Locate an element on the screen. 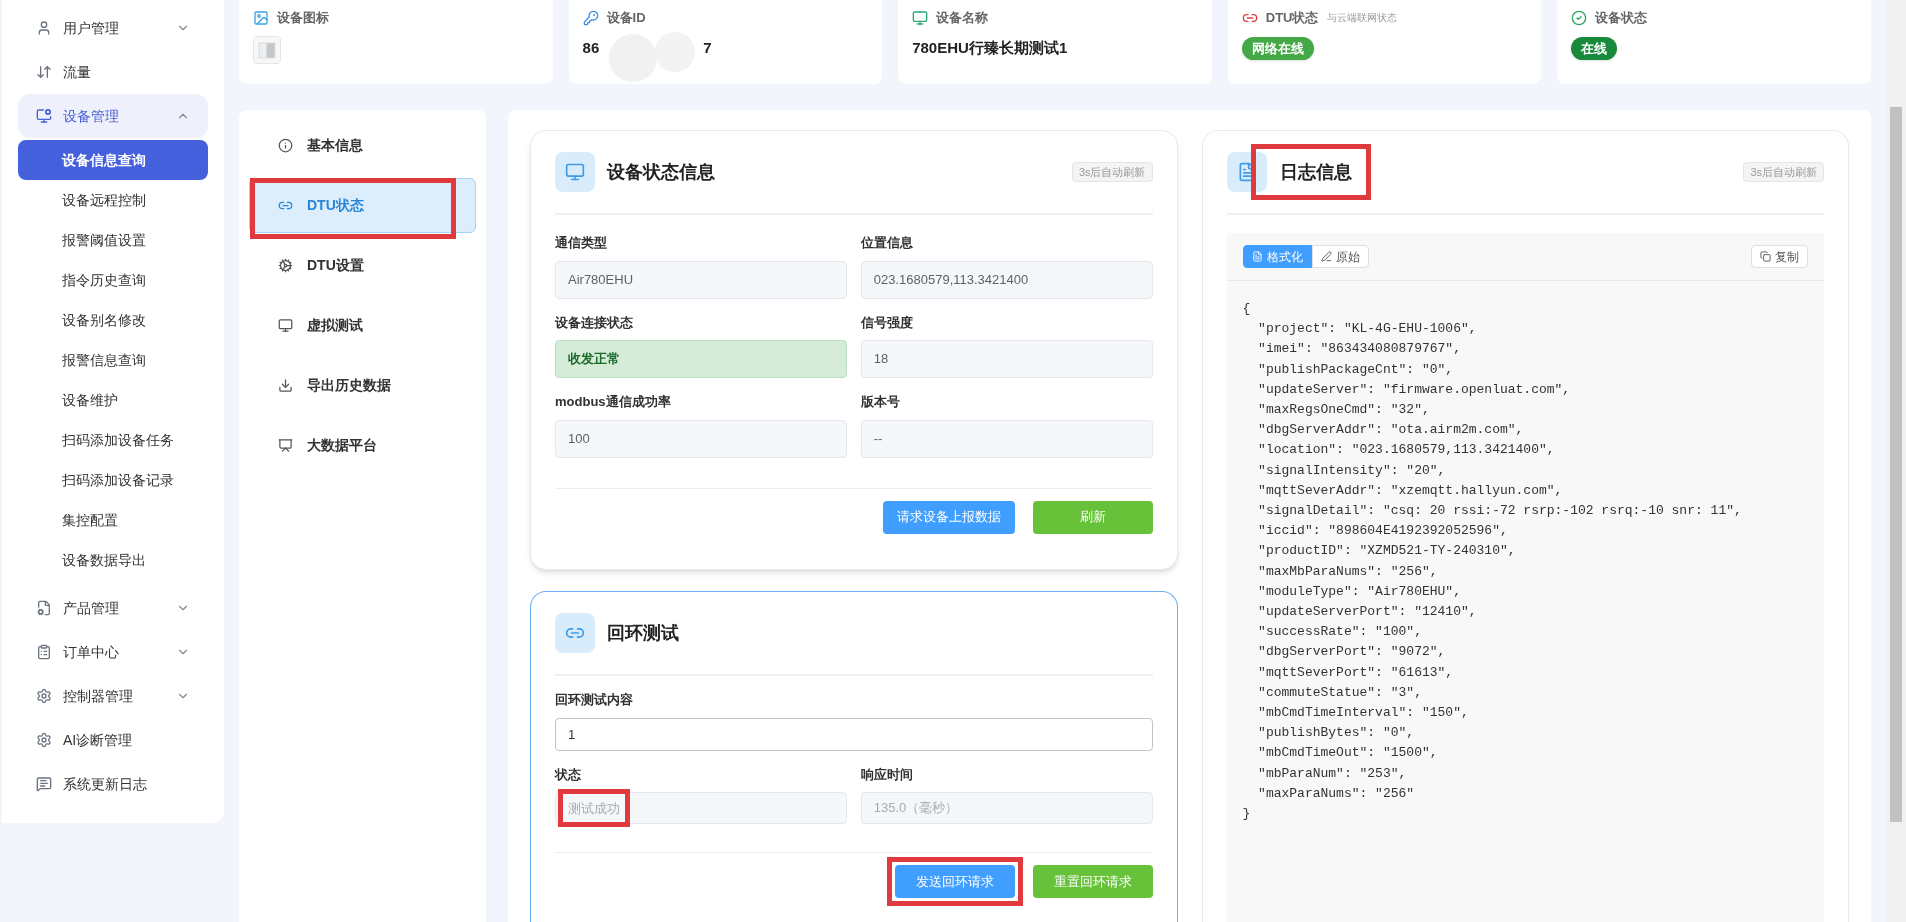 This screenshot has width=1906, height=922. readonly-field: 100 is located at coordinates (701, 438).